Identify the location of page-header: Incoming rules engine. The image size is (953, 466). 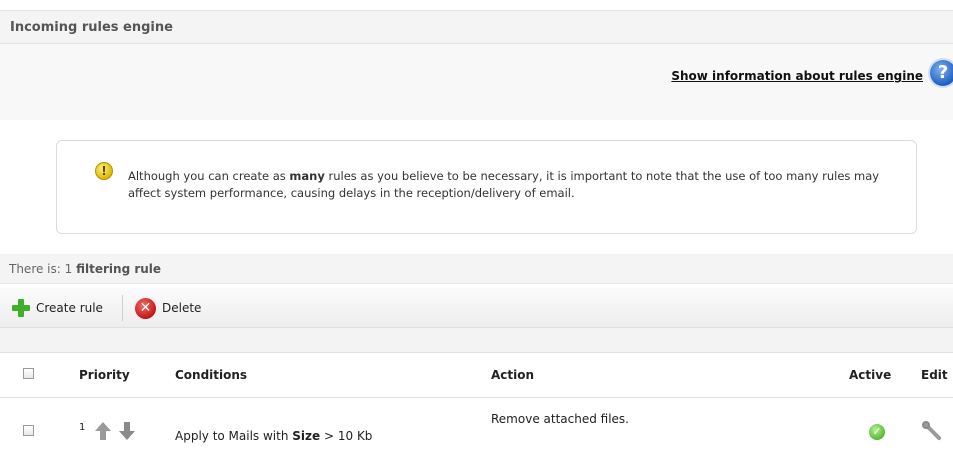
(476, 27).